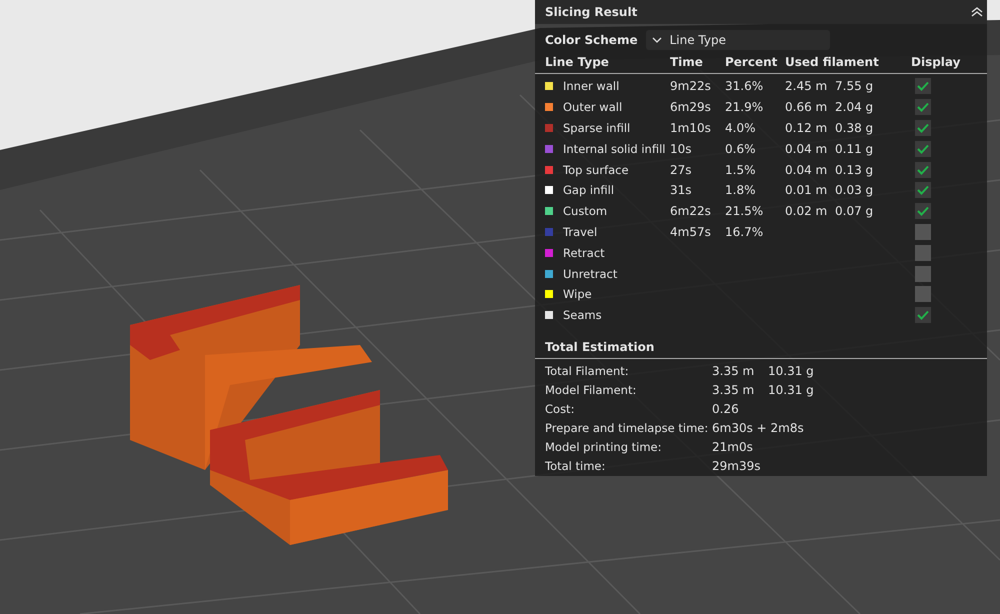 Image resolution: width=1000 pixels, height=614 pixels. I want to click on percent-value: 16.7%, so click(744, 231).